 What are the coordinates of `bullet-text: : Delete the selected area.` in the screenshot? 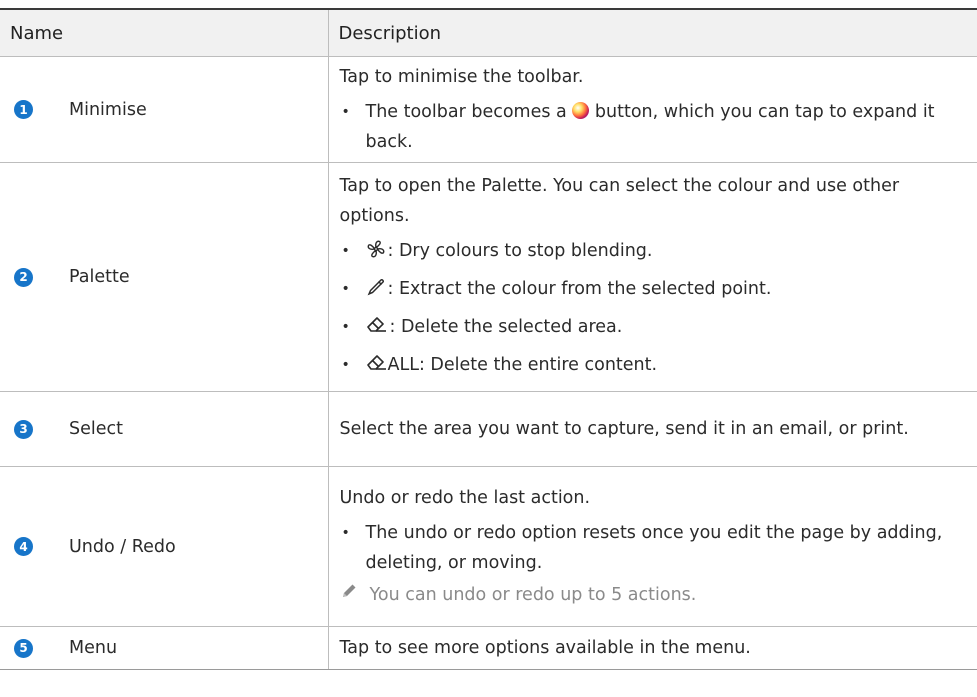 It's located at (506, 327).